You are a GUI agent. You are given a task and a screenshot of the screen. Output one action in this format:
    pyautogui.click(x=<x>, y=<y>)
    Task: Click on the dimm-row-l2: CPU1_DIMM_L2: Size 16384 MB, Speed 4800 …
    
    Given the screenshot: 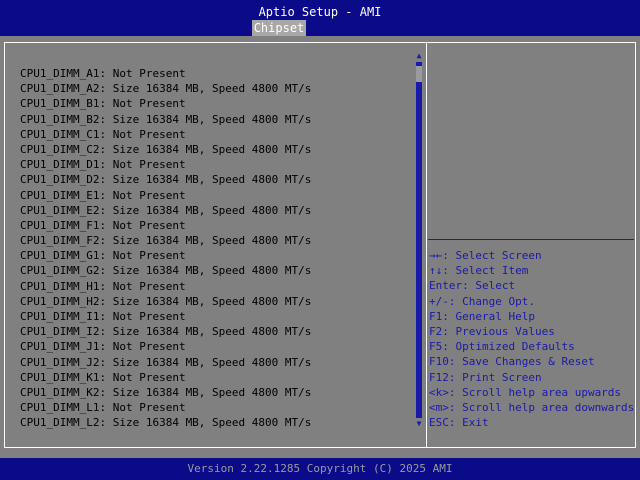 What is the action you would take?
    pyautogui.click(x=166, y=423)
    